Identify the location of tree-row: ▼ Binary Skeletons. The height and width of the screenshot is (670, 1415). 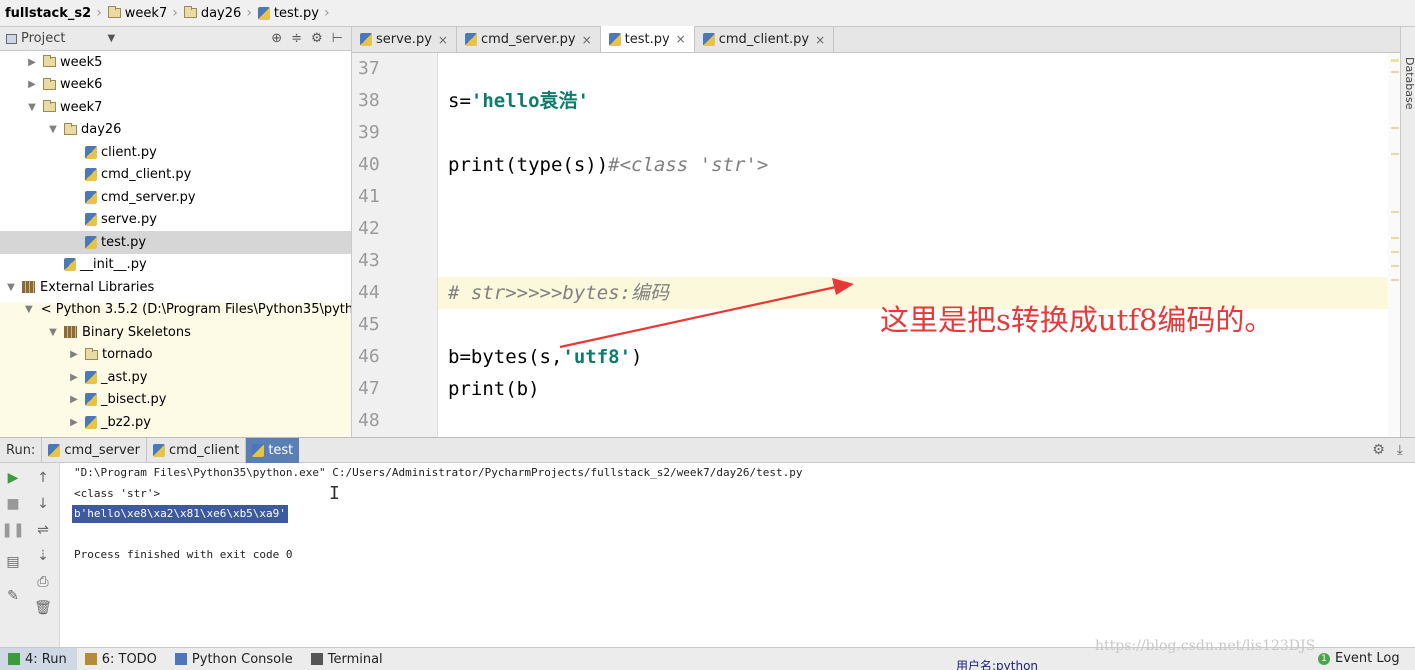
(175, 332).